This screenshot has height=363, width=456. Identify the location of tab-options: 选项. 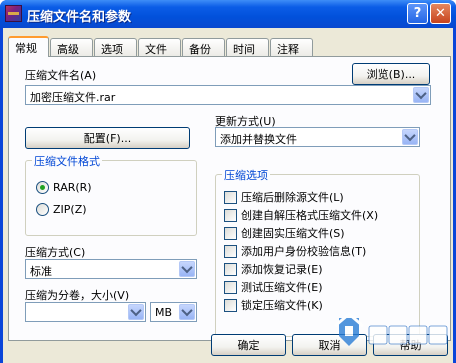
(115, 47).